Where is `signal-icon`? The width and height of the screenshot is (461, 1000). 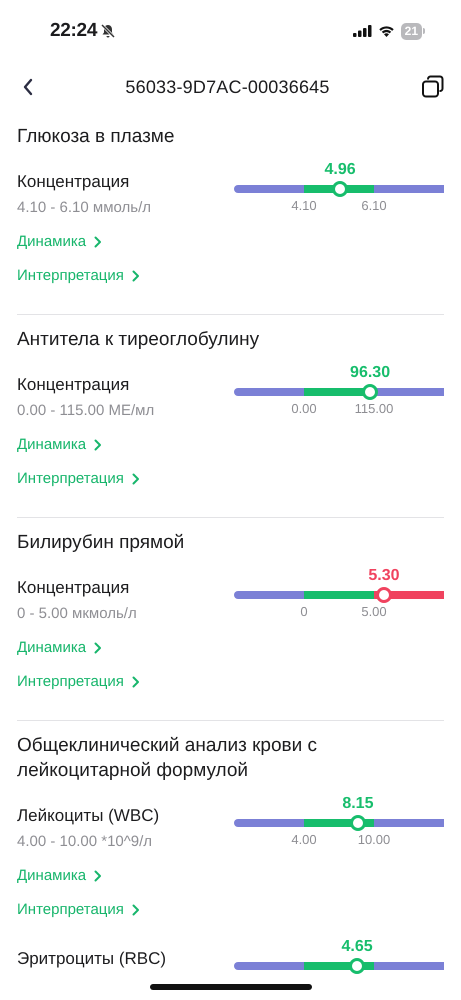 signal-icon is located at coordinates (362, 31).